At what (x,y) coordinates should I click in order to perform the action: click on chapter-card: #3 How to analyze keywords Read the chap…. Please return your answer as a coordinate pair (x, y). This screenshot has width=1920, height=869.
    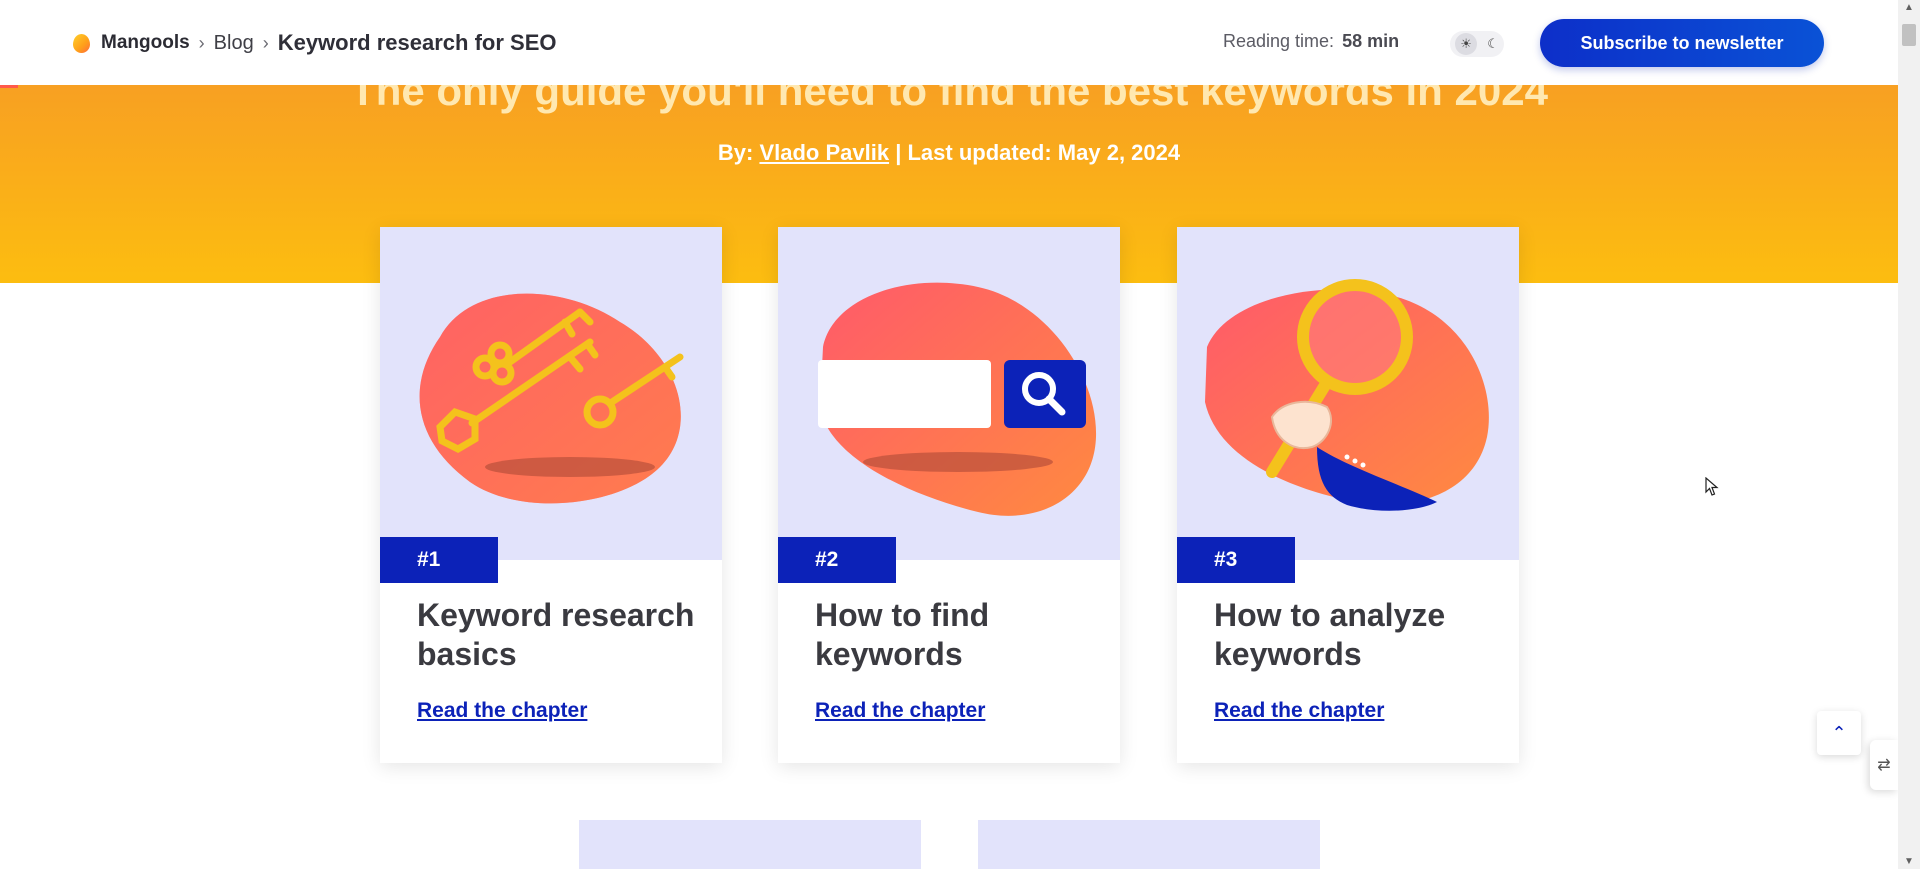
    Looking at the image, I should click on (1348, 495).